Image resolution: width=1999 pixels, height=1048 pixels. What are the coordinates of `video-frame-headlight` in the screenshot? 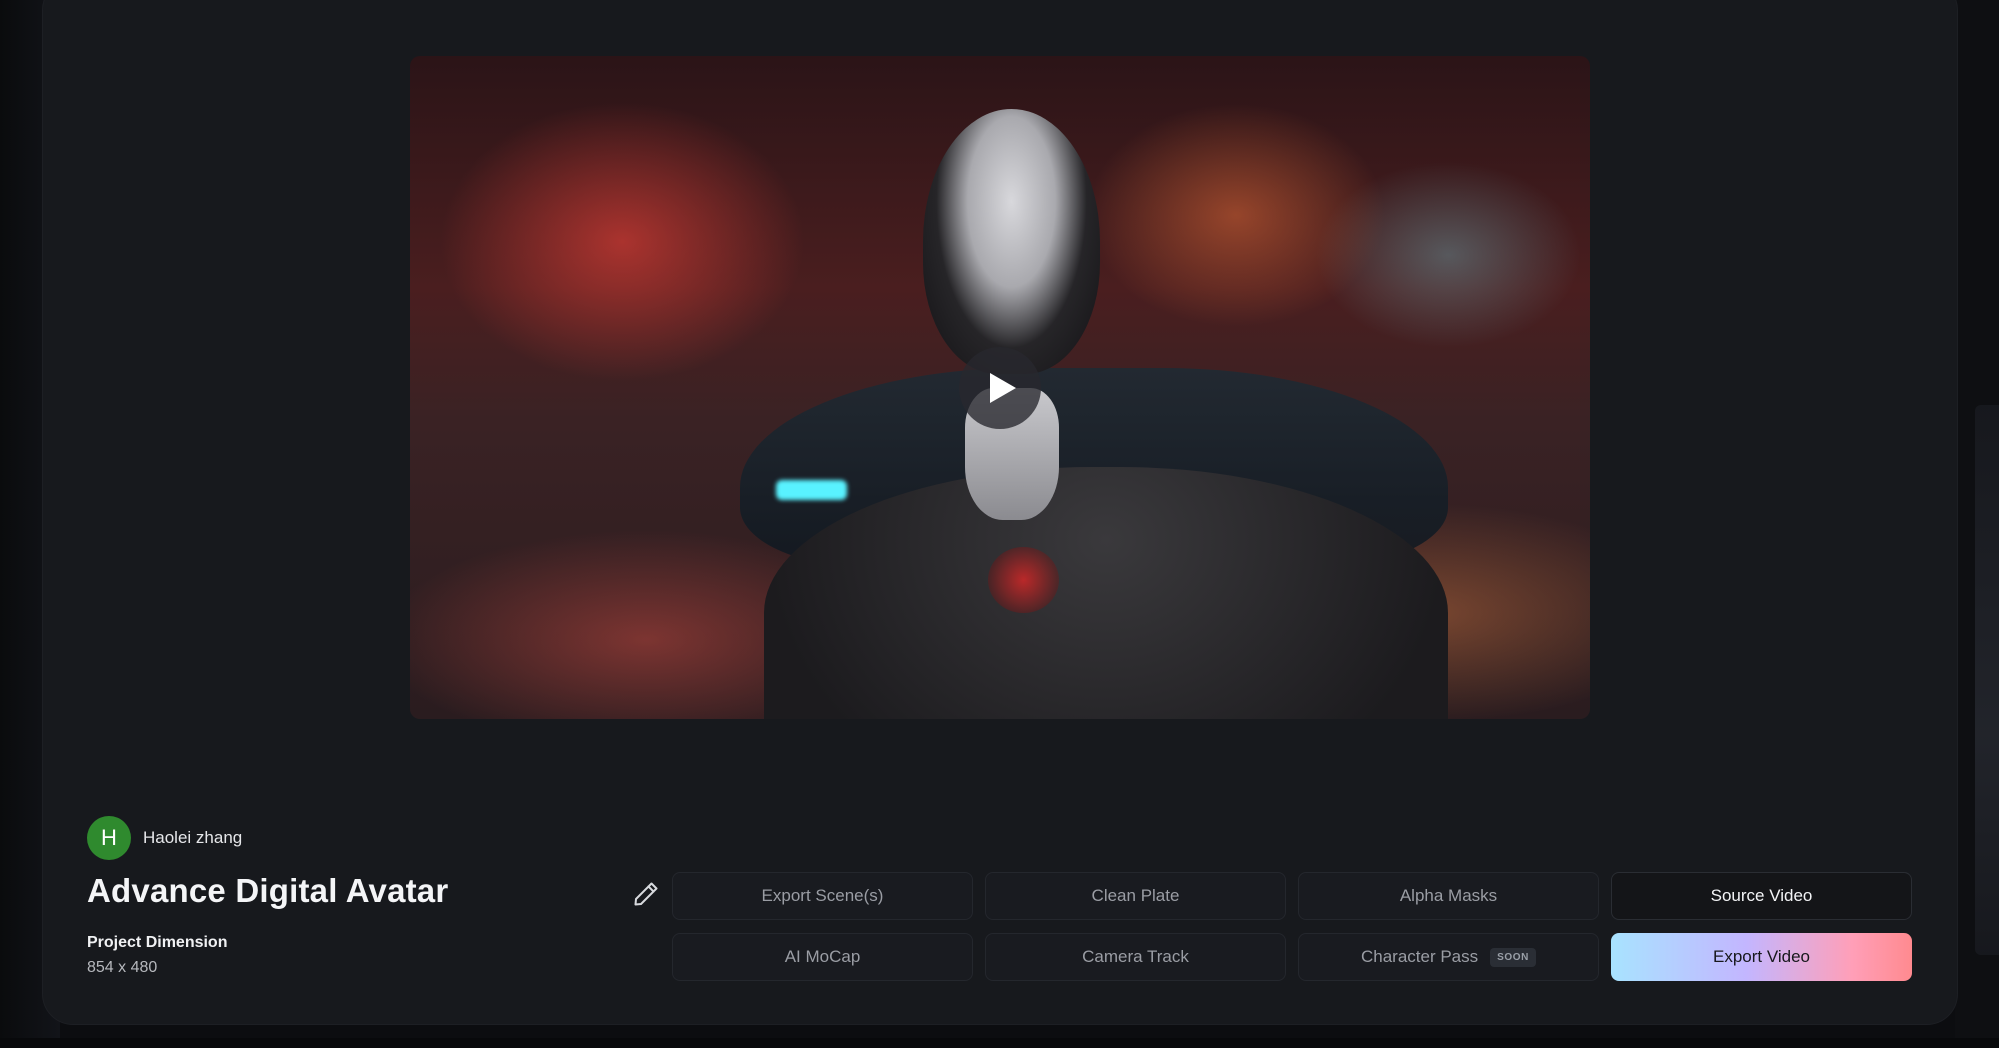 It's located at (811, 490).